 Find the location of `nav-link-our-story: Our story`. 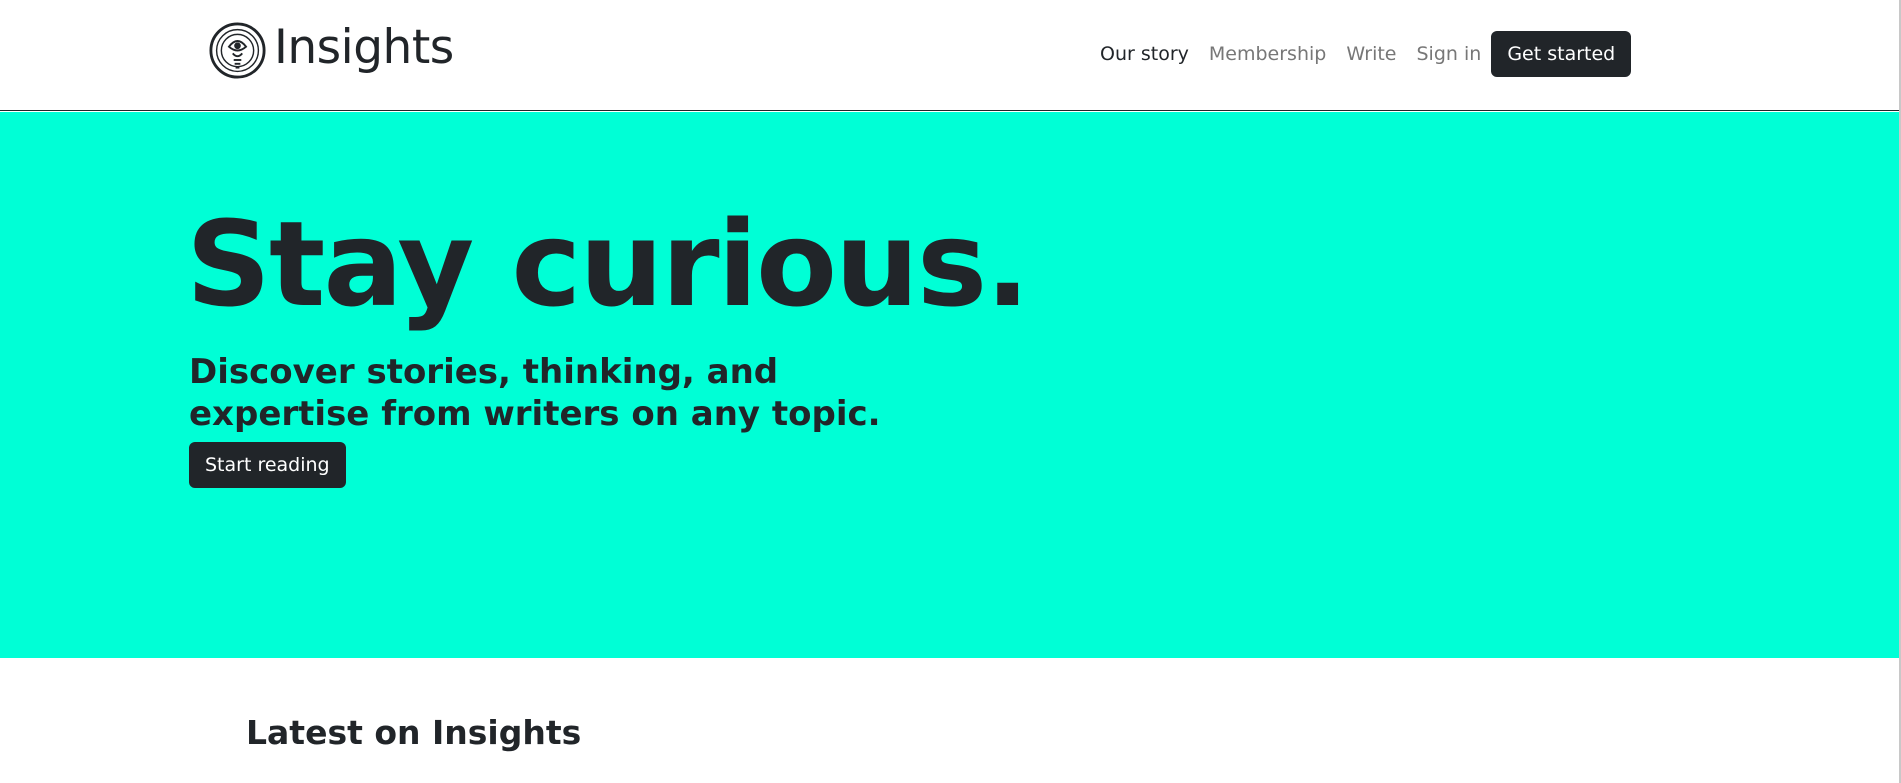

nav-link-our-story: Our story is located at coordinates (1144, 54).